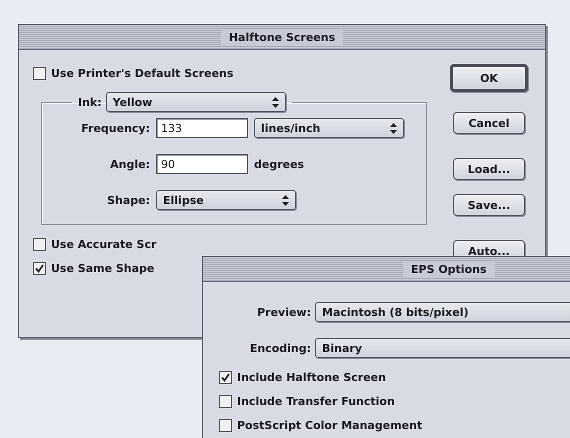 Image resolution: width=570 pixels, height=438 pixels. What do you see at coordinates (115, 128) in the screenshot?
I see `field-label: Frequency:` at bounding box center [115, 128].